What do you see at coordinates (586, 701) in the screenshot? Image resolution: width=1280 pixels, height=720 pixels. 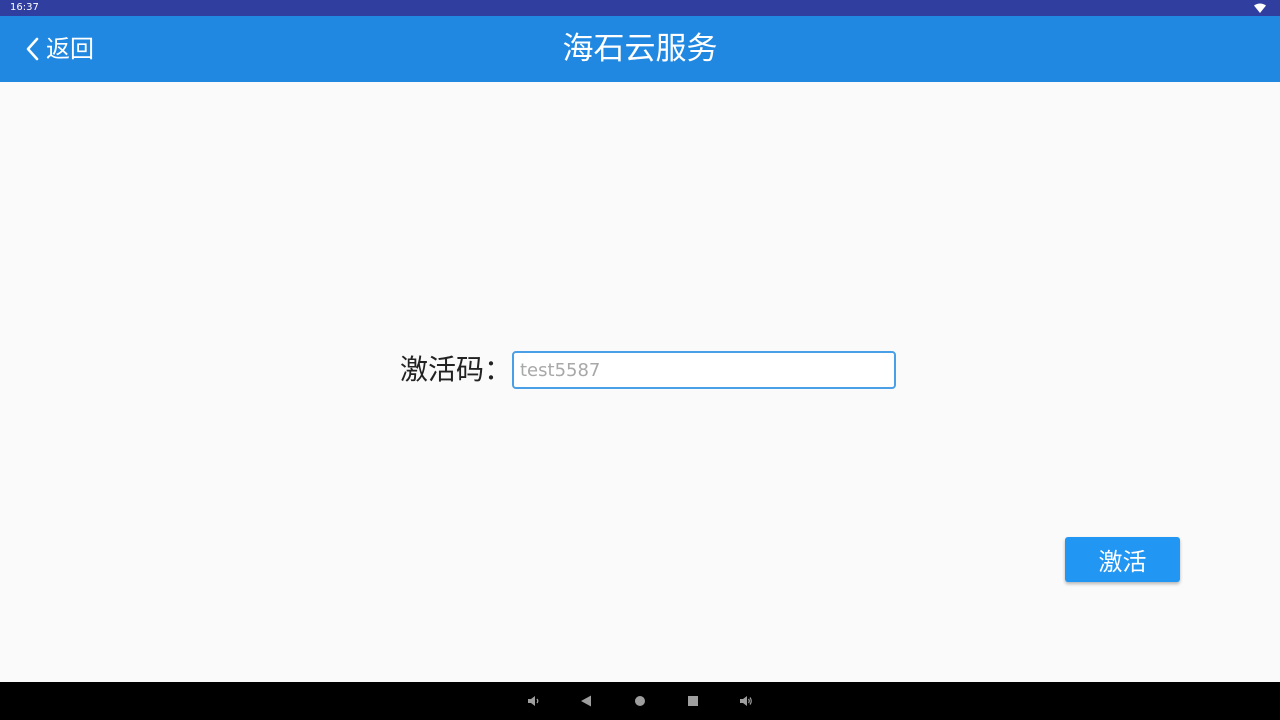 I see `back-triangle-icon` at bounding box center [586, 701].